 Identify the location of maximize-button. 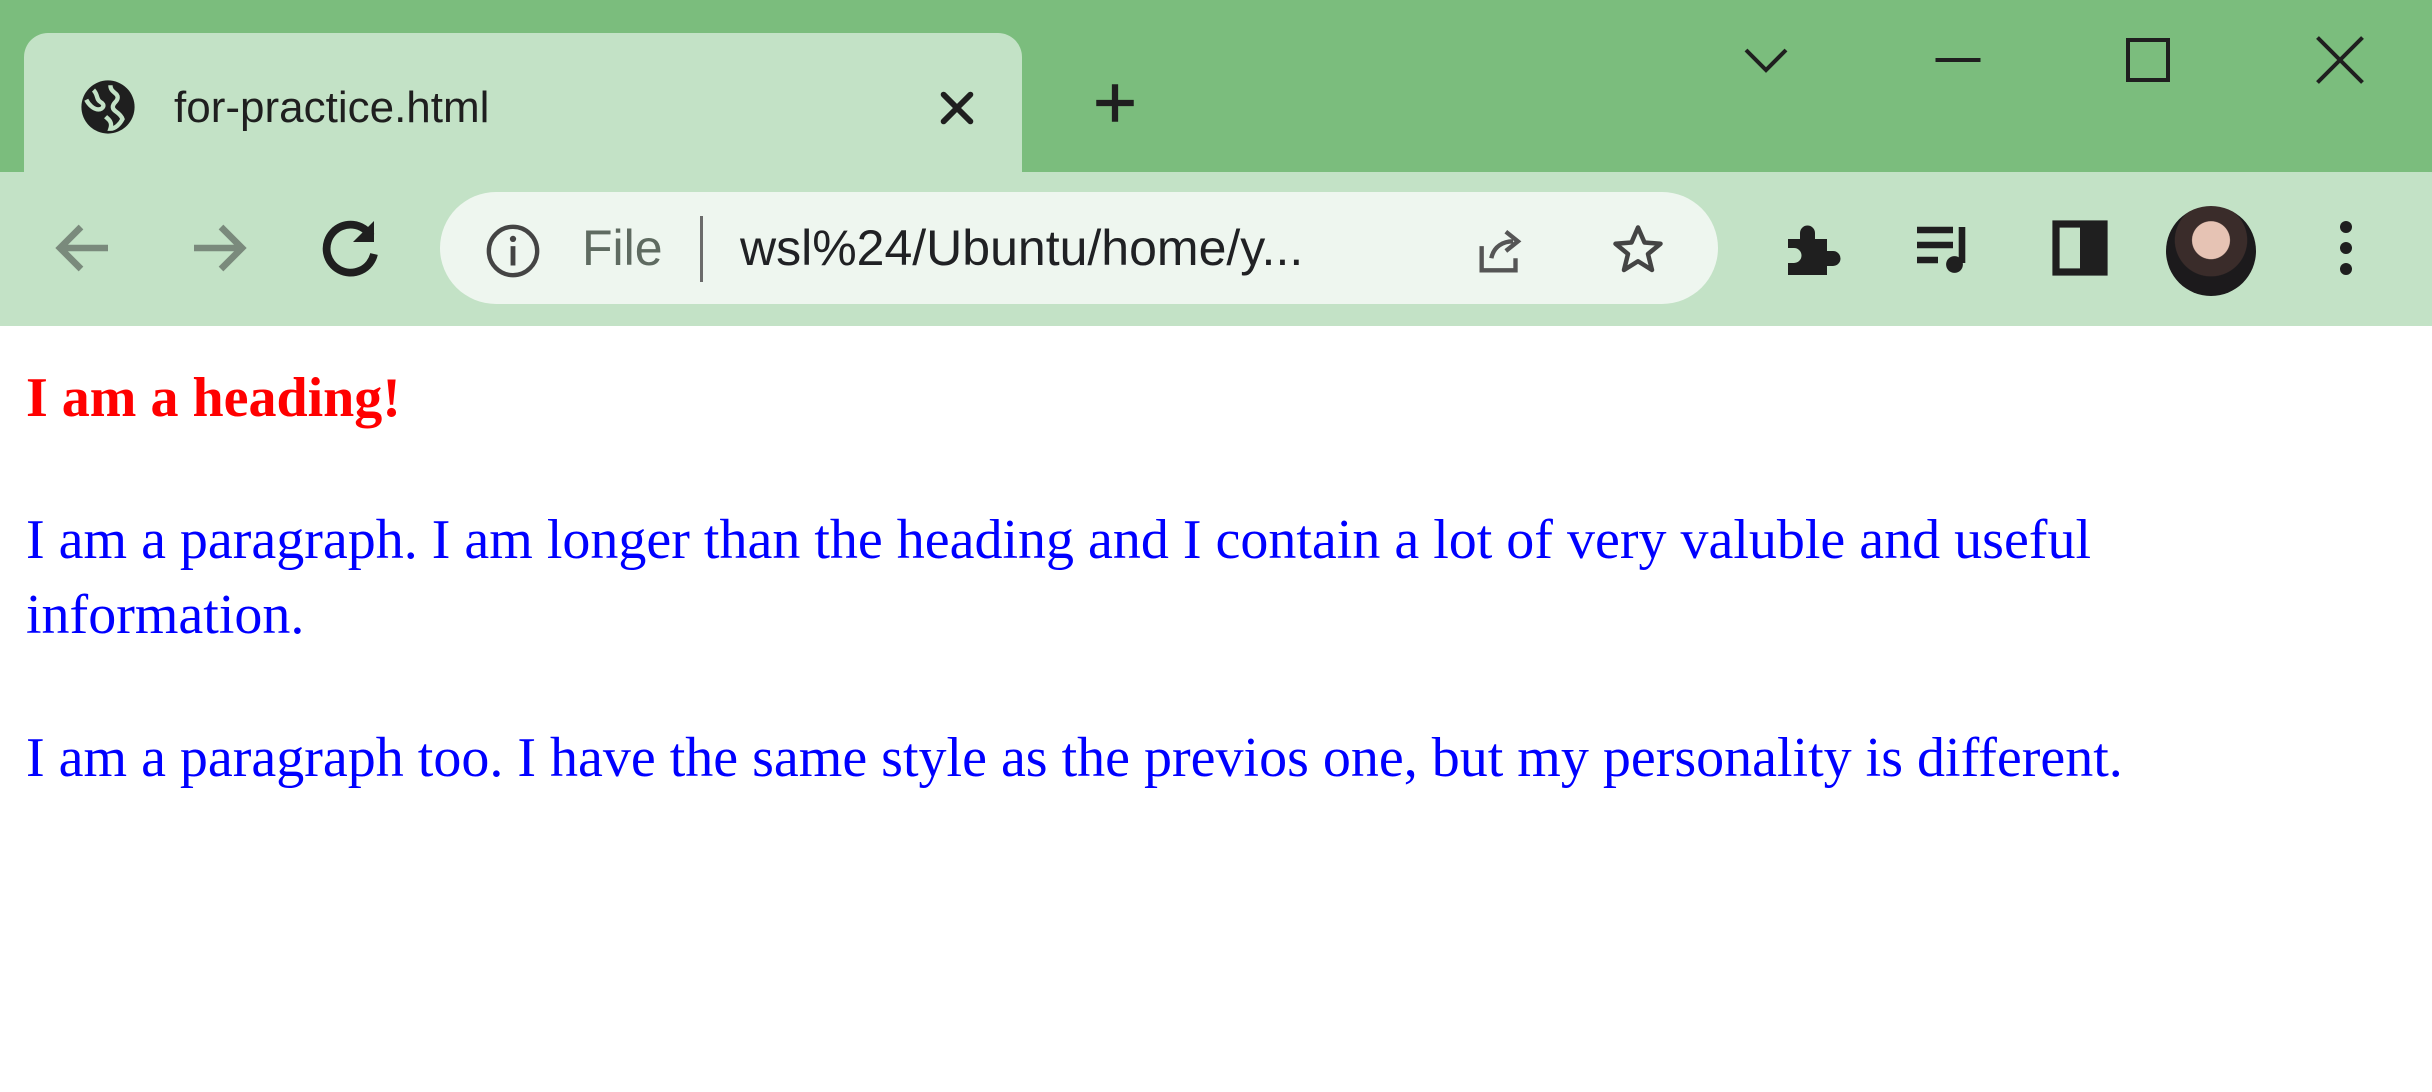
(2148, 60).